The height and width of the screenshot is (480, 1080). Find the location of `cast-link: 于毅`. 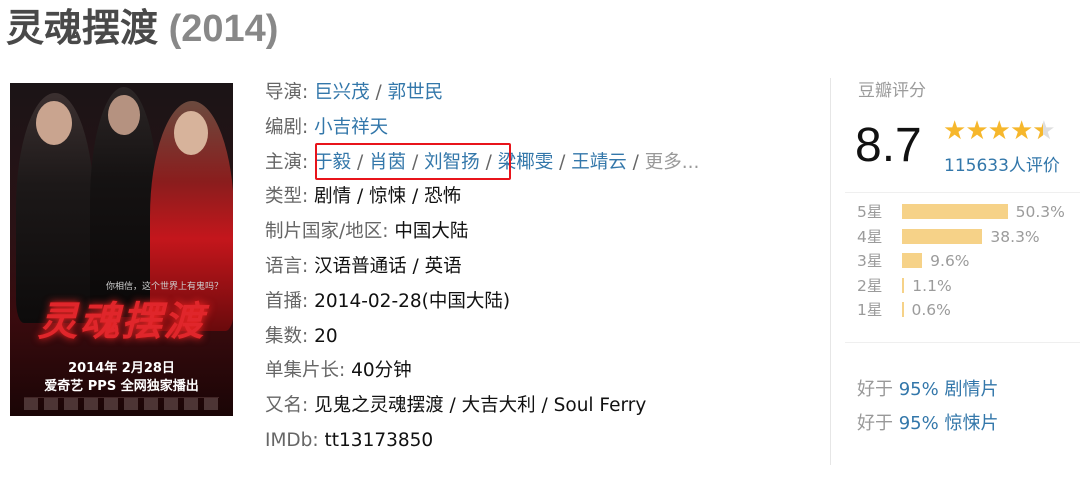

cast-link: 于毅 is located at coordinates (332, 162).